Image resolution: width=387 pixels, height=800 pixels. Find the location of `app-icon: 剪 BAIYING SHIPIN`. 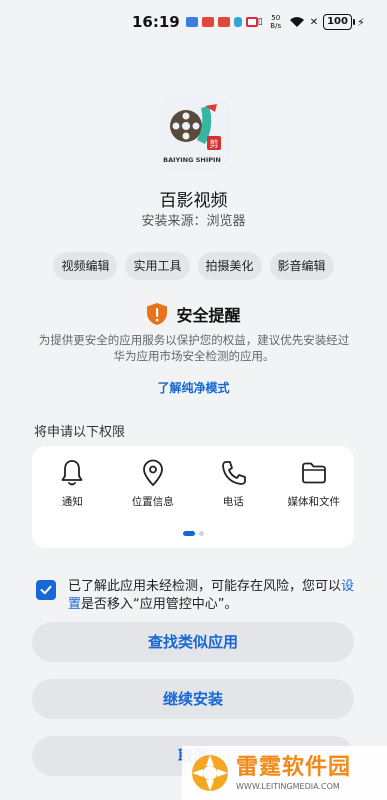

app-icon: 剪 BAIYING SHIPIN is located at coordinates (194, 133).